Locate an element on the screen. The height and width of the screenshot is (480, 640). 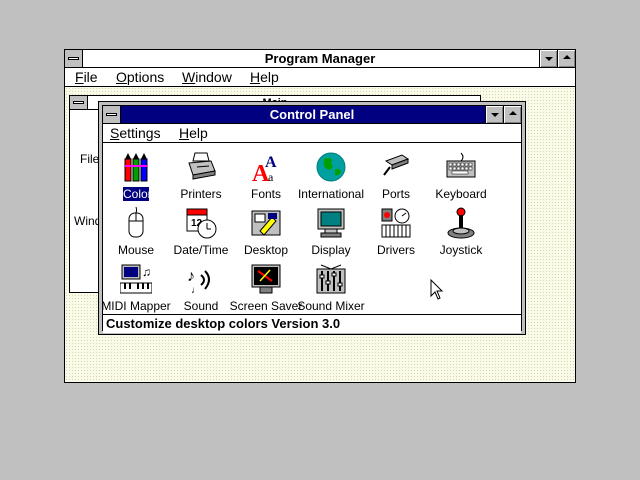
svg-text: a is located at coordinates (271, 176).